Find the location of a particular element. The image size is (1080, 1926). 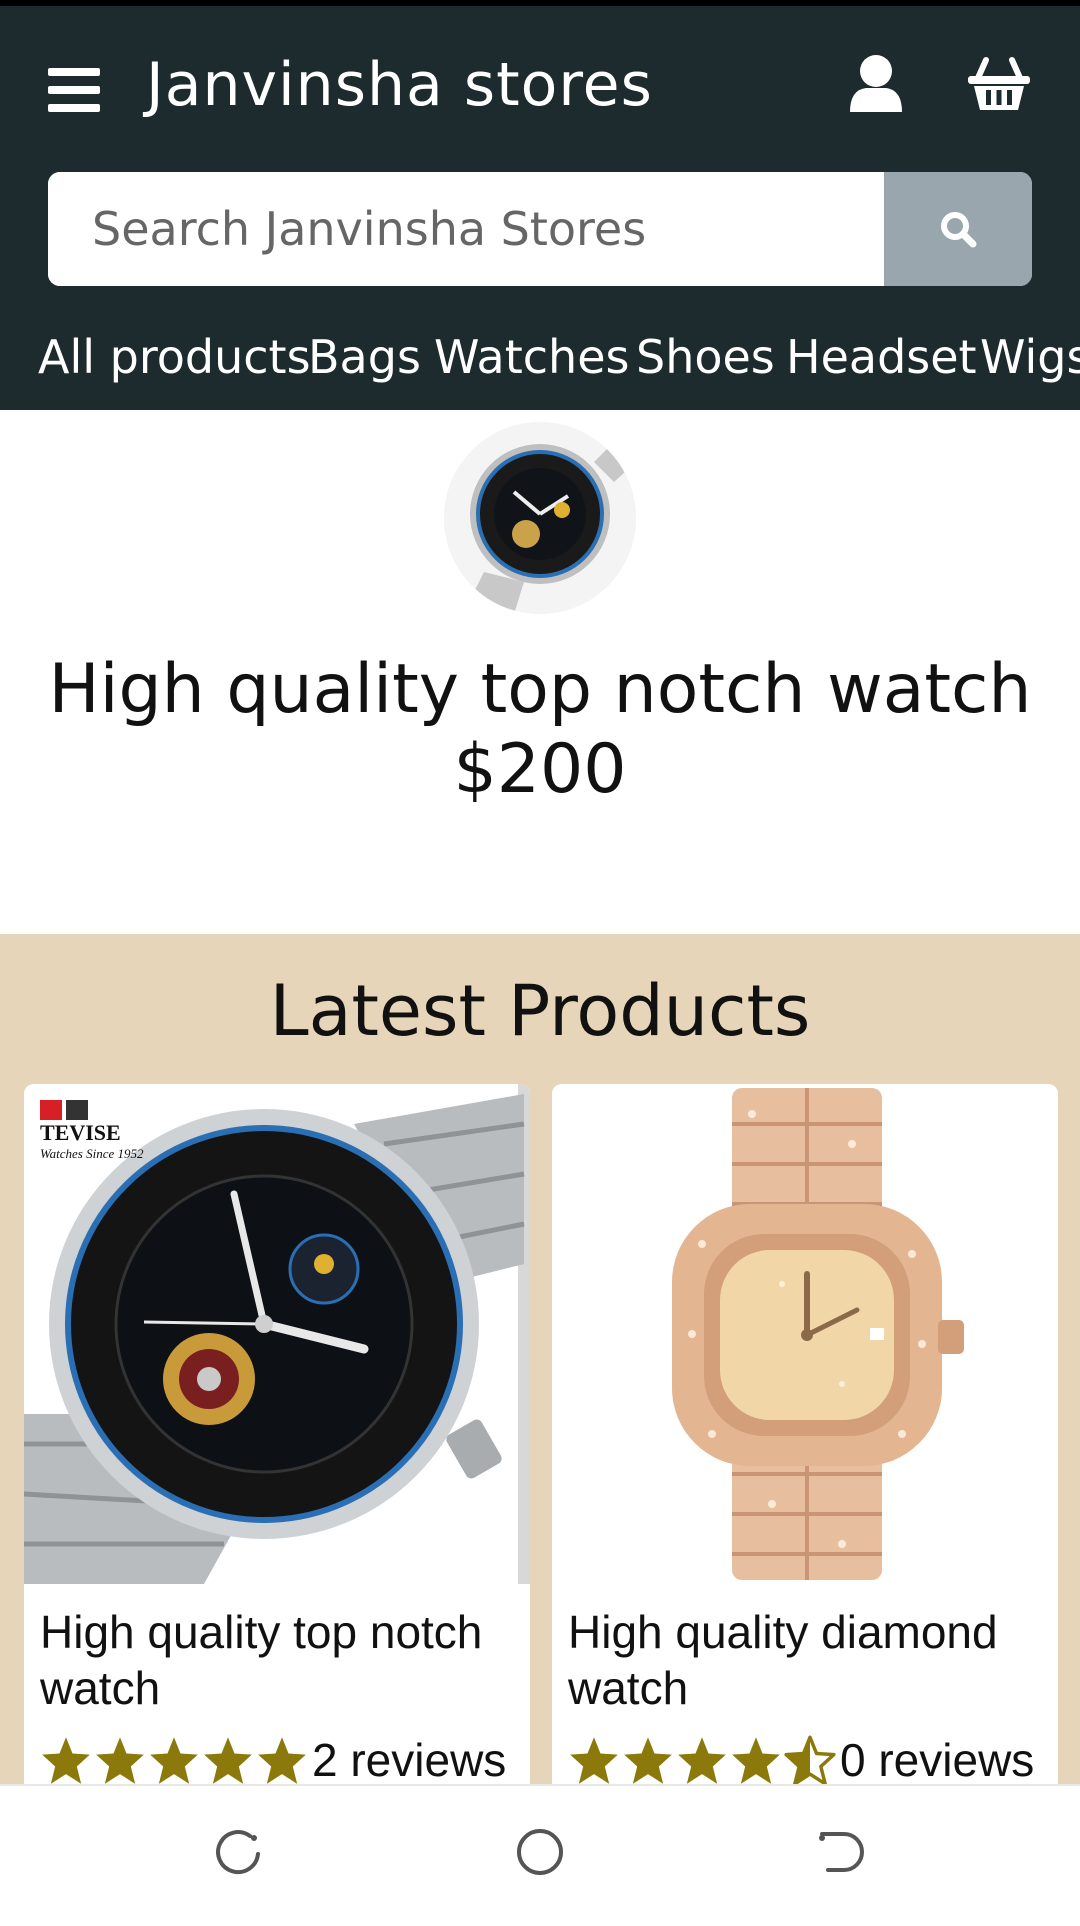

back-icon is located at coordinates (840, 1852).